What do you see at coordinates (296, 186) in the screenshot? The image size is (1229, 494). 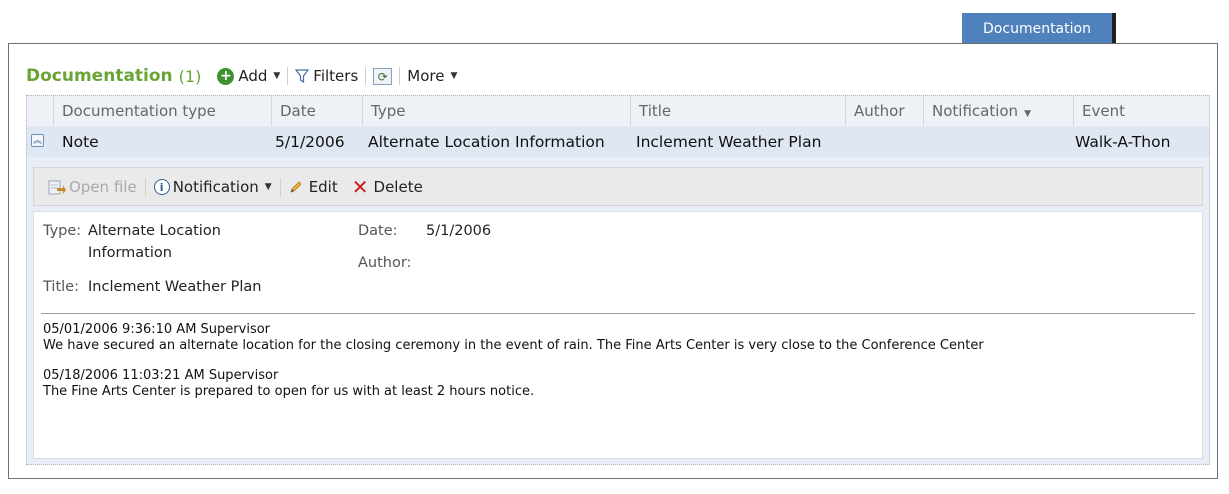 I see `pencil-icon` at bounding box center [296, 186].